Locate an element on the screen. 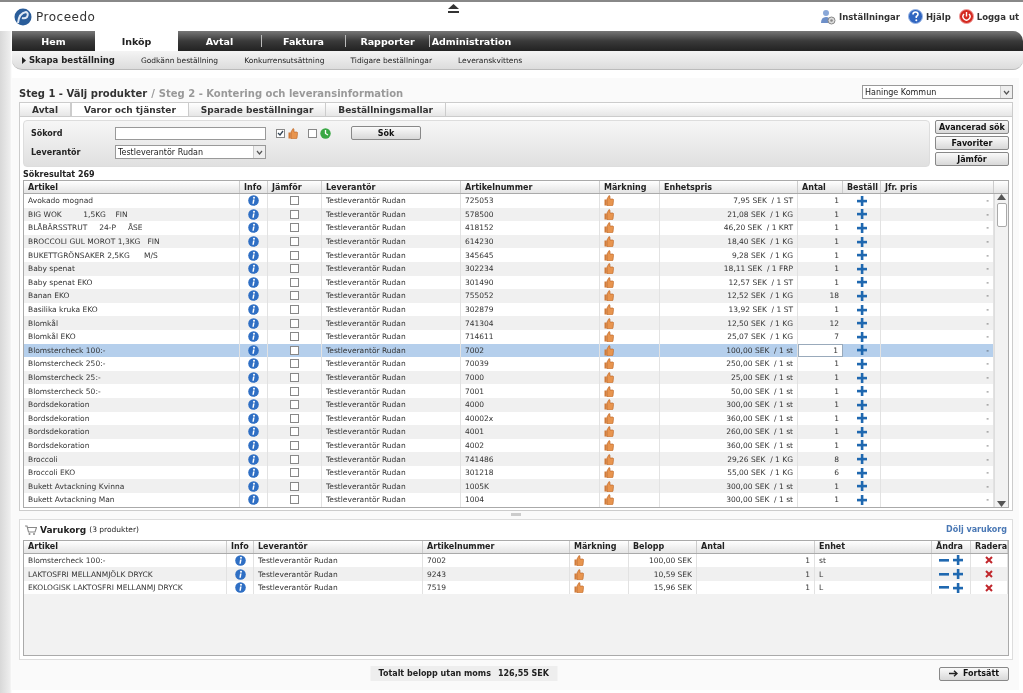 This screenshot has height=693, width=1023. supplier-select: Testleverantör Rudan is located at coordinates (190, 152).